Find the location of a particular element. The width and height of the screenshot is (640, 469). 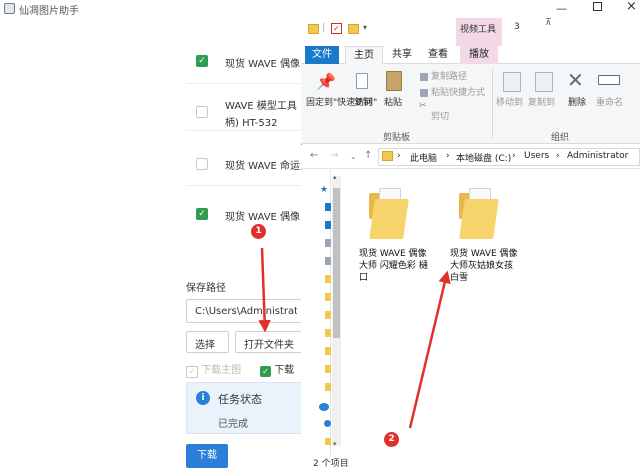

annotation-badge-1: 1 is located at coordinates (258, 231).